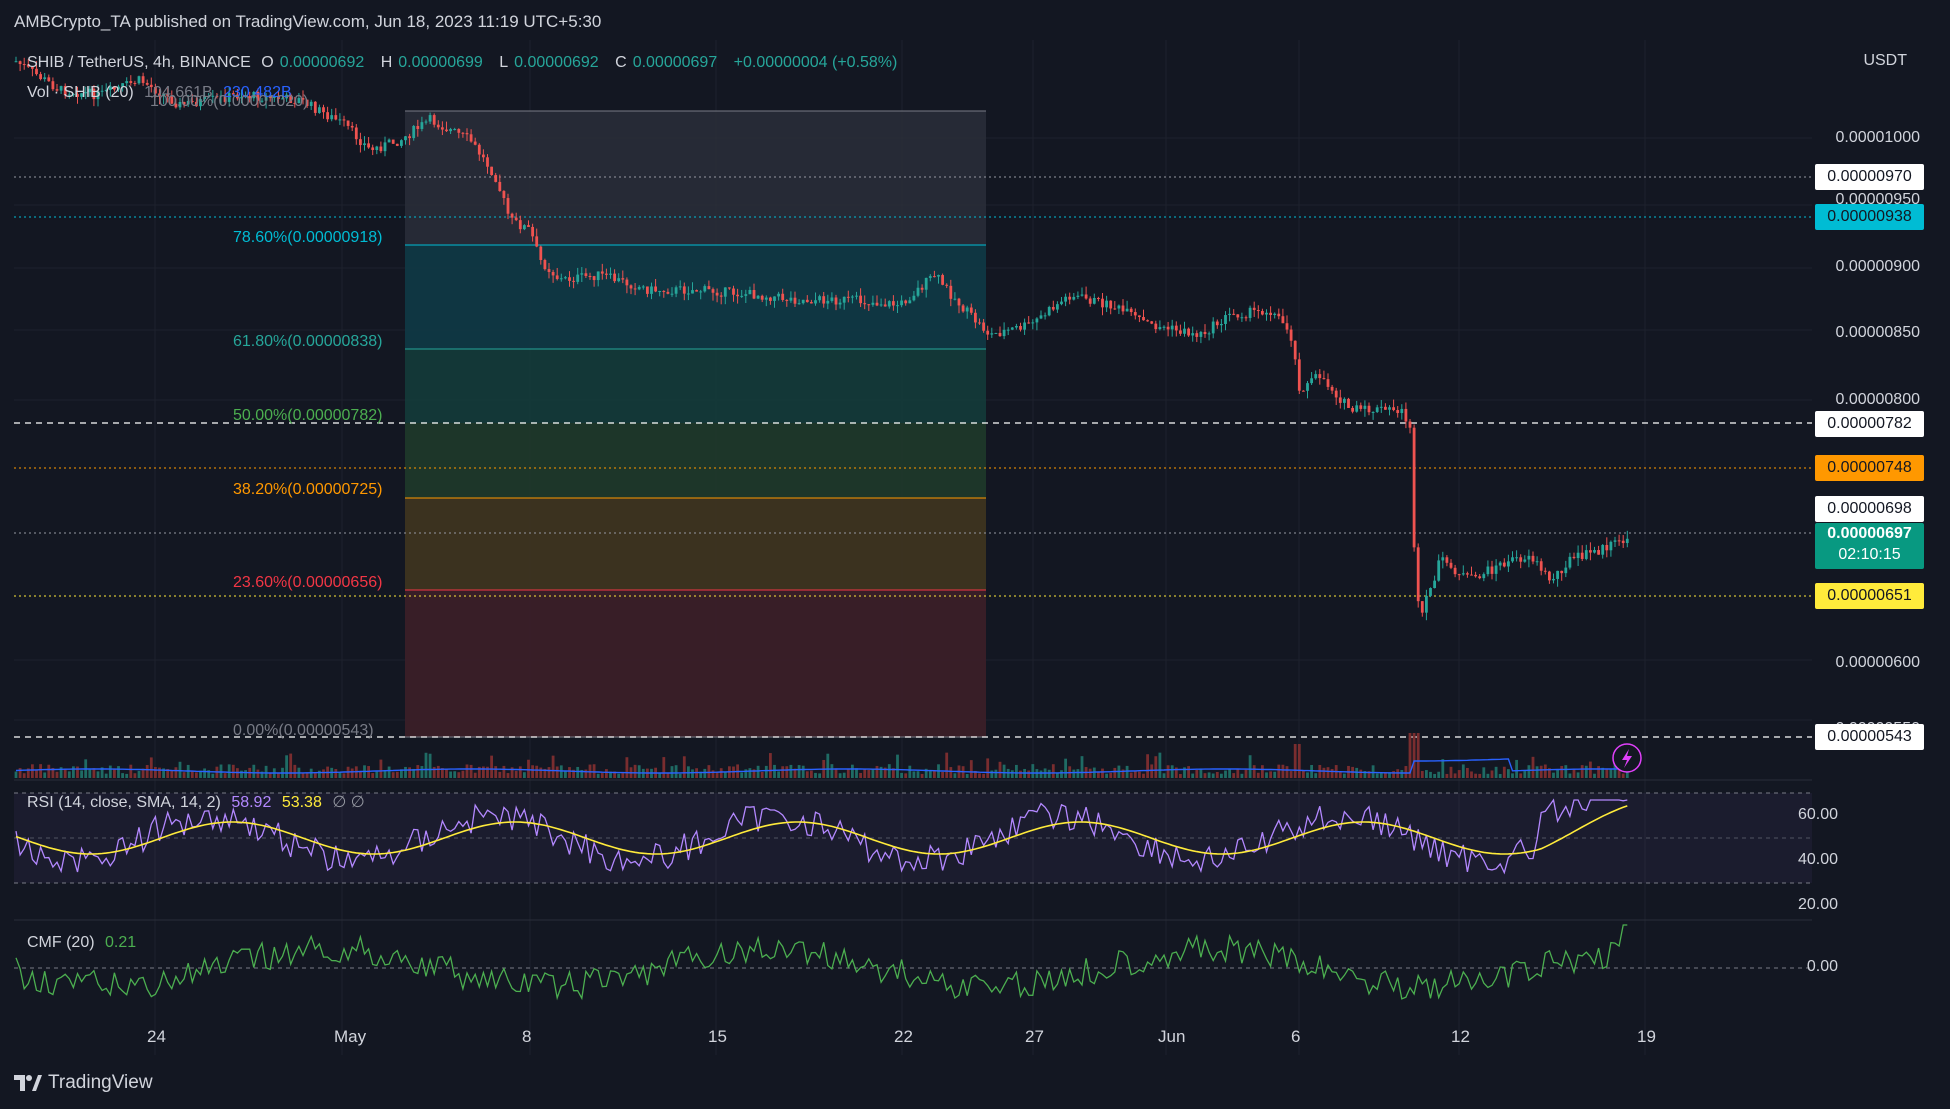  What do you see at coordinates (527, 1036) in the screenshot?
I see `time-axis-label: 8` at bounding box center [527, 1036].